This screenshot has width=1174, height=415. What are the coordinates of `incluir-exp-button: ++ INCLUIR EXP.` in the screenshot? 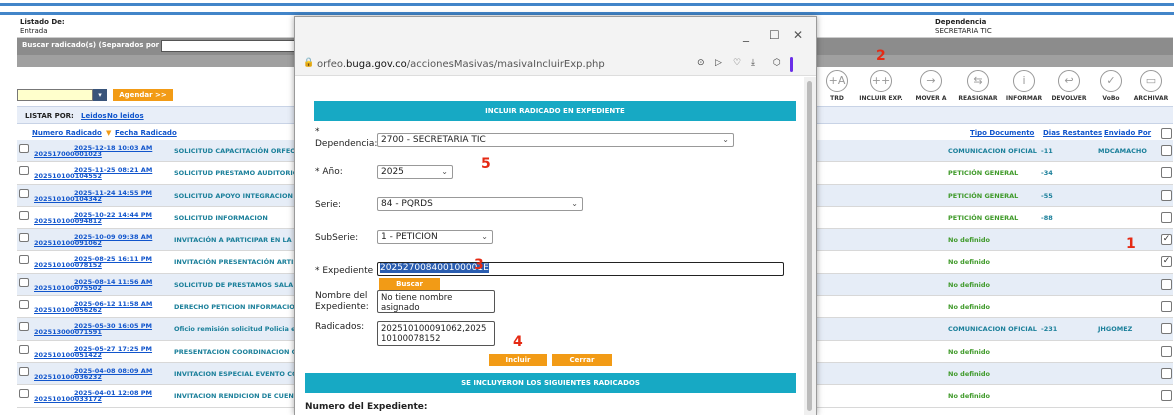 It's located at (881, 88).